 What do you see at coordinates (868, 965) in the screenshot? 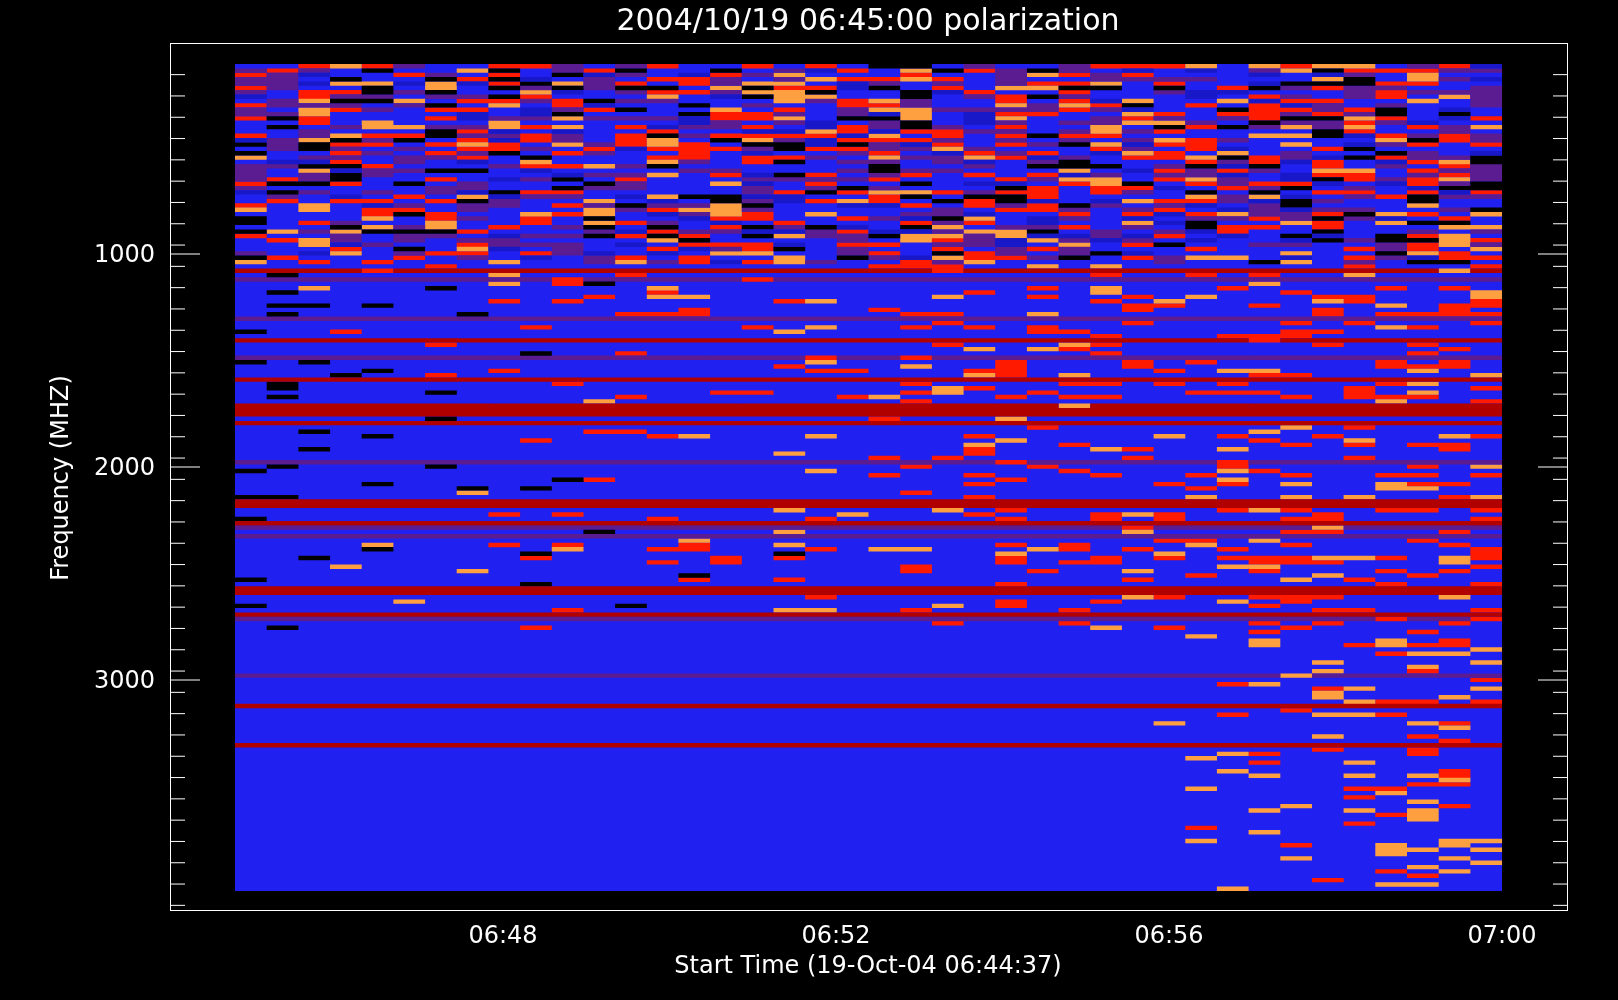
I see `x-axis-label: Start Time (19-Oct-04 06:44:37)` at bounding box center [868, 965].